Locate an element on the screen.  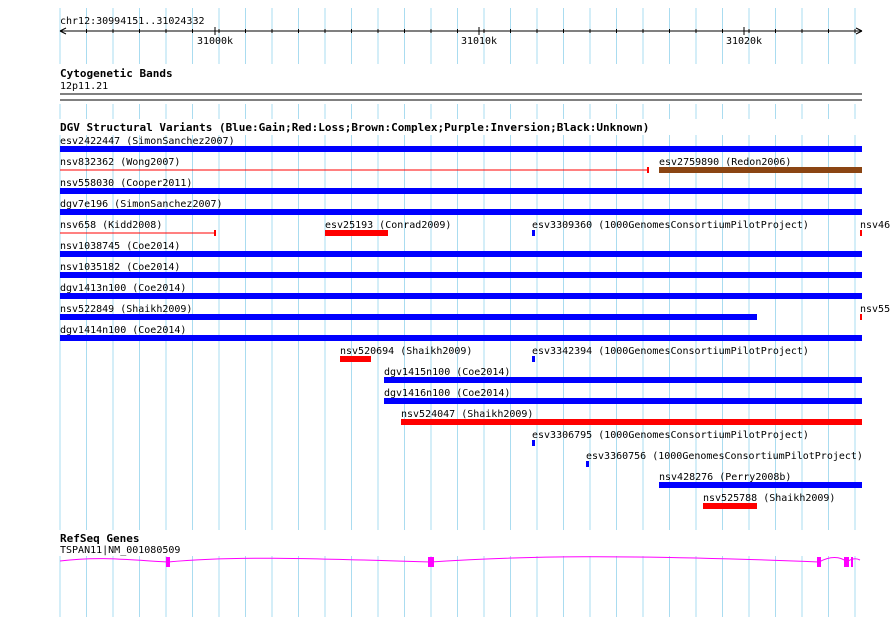
dgv-feature-label: esv2759890 (Redon2006) is located at coordinates (725, 162).